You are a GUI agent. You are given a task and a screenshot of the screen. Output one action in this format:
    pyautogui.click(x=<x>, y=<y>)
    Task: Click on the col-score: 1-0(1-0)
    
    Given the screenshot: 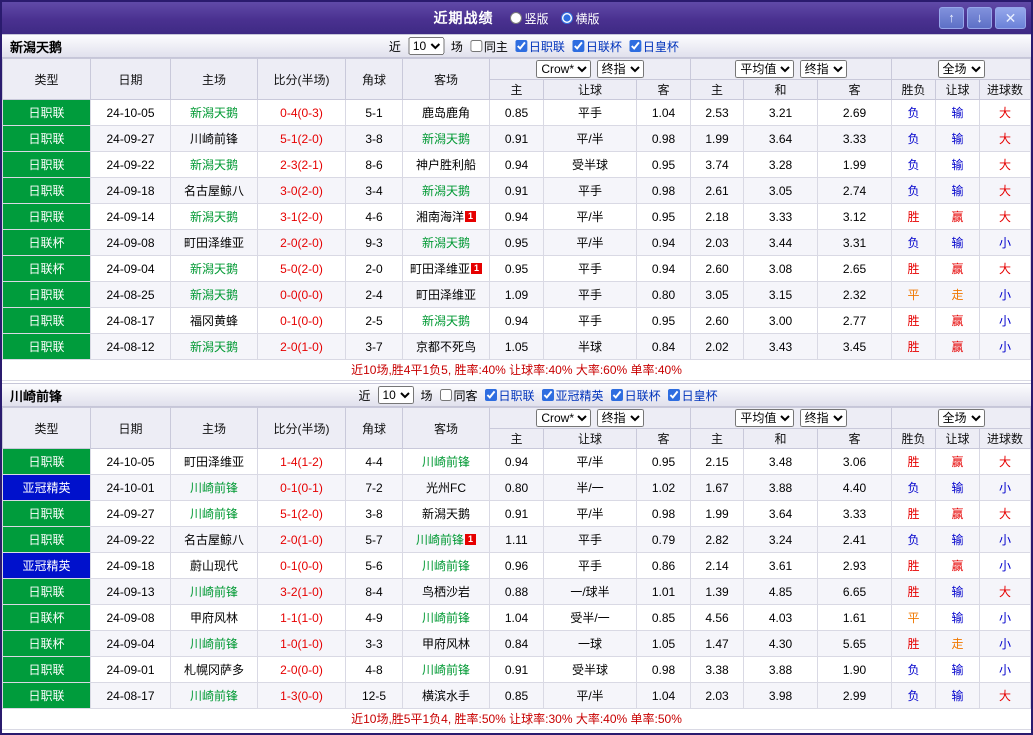 What is the action you would take?
    pyautogui.click(x=301, y=643)
    